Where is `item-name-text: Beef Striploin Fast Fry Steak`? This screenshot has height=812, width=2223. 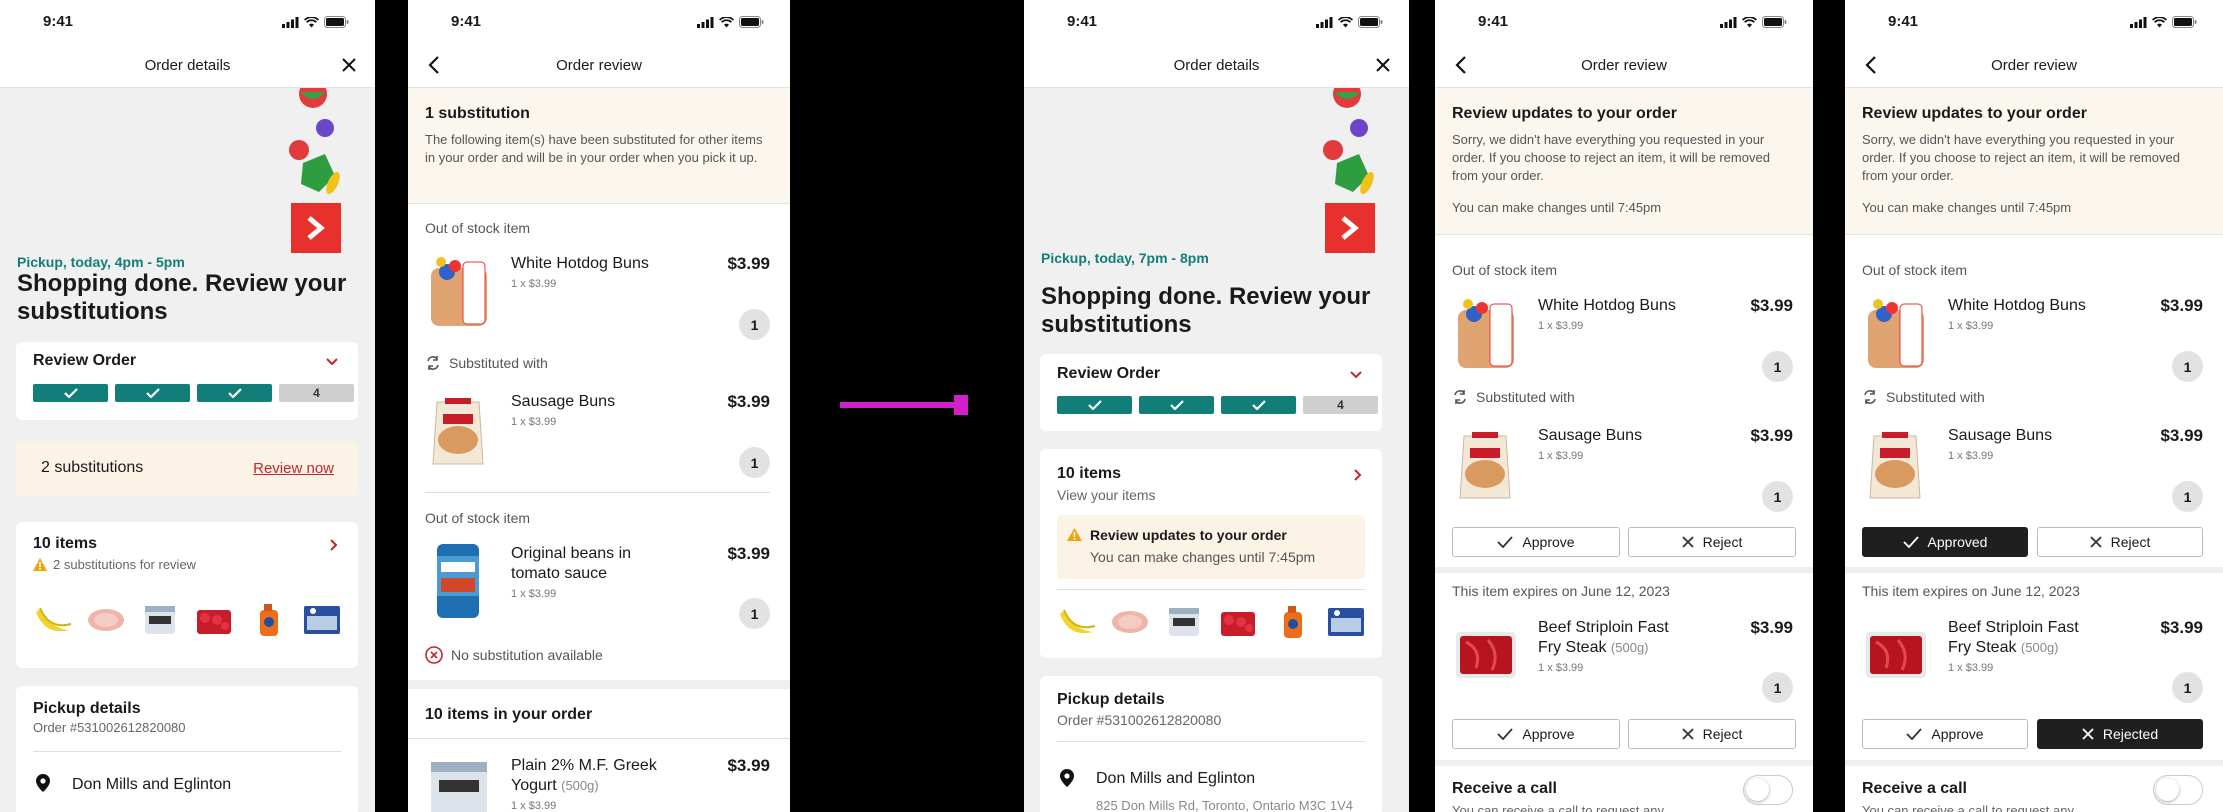
item-name-text: Beef Striploin Fast Fry Steak is located at coordinates (2013, 637).